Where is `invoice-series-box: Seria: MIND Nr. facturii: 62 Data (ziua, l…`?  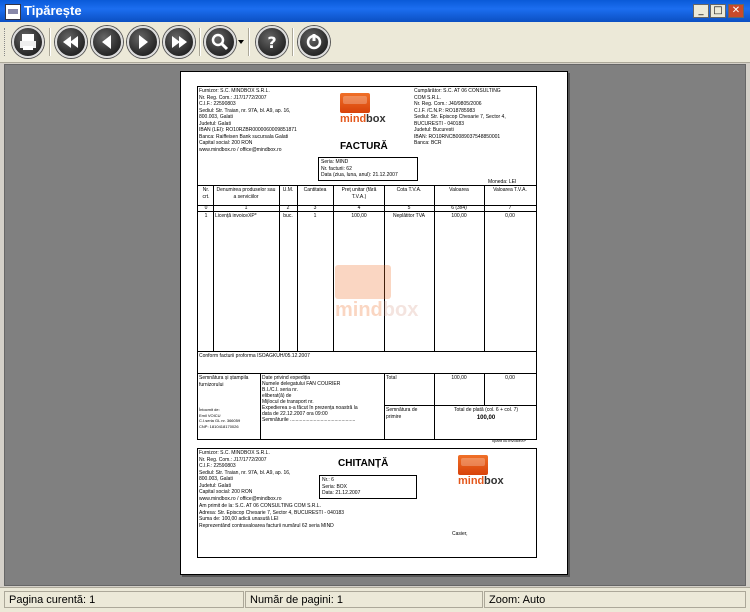
invoice-series-box: Seria: MIND Nr. facturii: 62 Data (ziua, l… is located at coordinates (368, 169).